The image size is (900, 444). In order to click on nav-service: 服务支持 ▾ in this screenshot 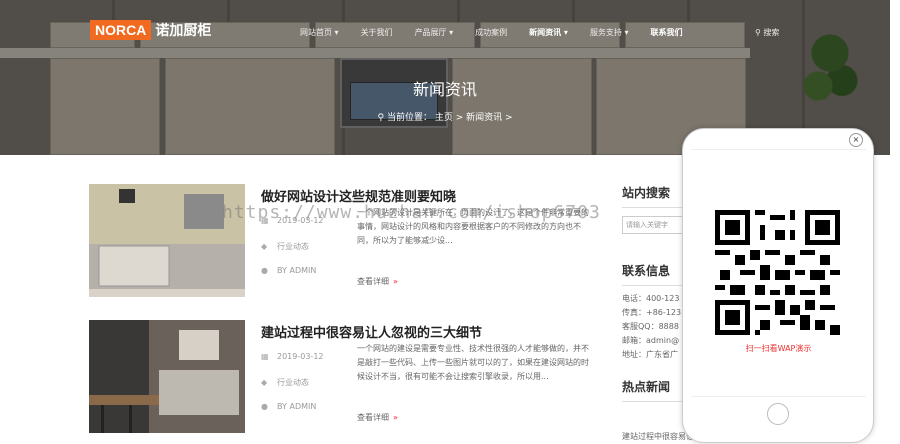, I will do `click(609, 32)`.